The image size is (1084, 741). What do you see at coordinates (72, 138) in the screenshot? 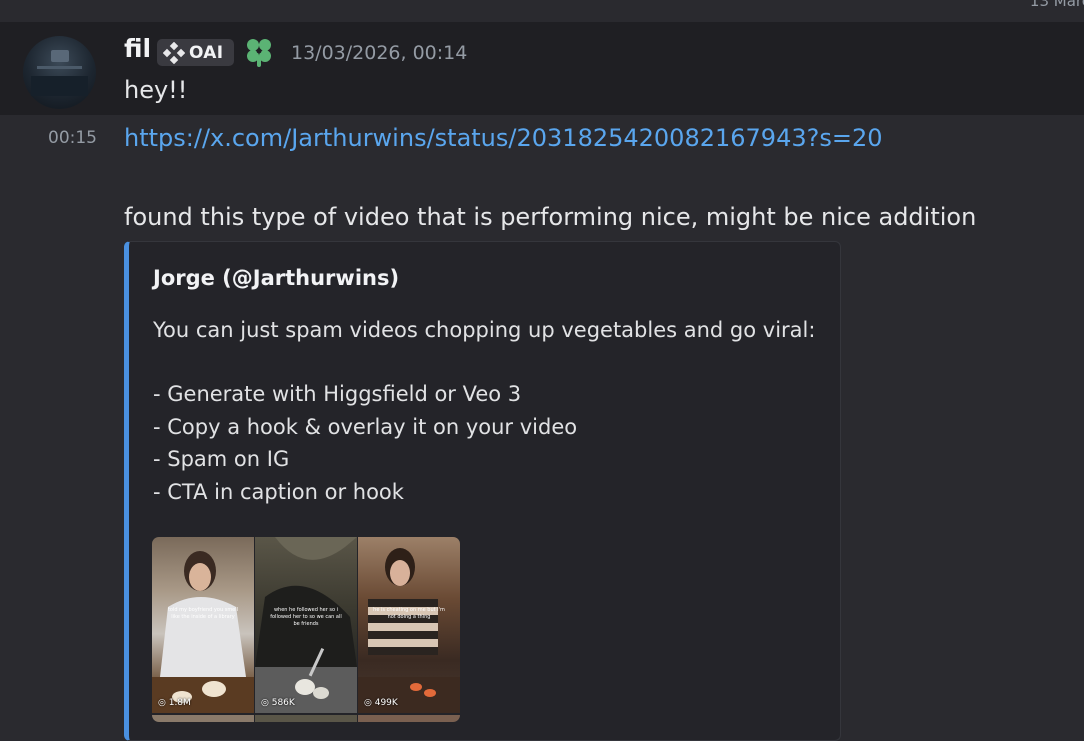
I see `followup-timestamp: 00:15` at bounding box center [72, 138].